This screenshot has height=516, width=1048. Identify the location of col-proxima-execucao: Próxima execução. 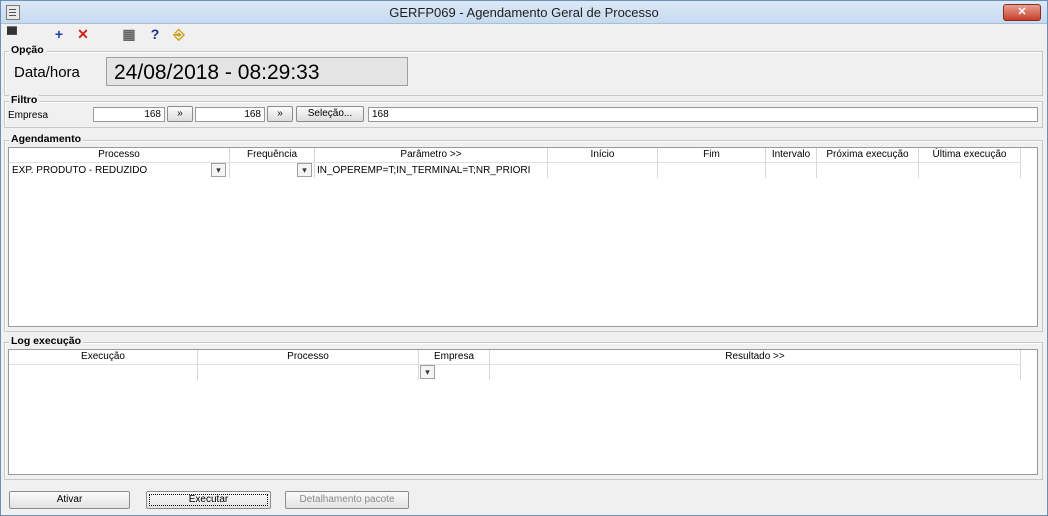
(868, 155).